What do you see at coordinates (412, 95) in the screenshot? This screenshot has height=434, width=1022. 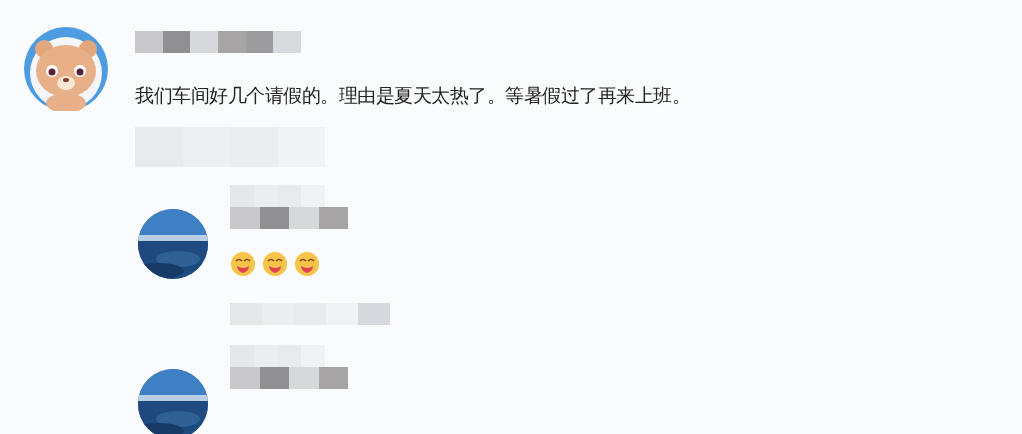 I see `comment-text: 我们车间好几个请假的。理由是夏天太热了。等暑假过了再来上班。` at bounding box center [412, 95].